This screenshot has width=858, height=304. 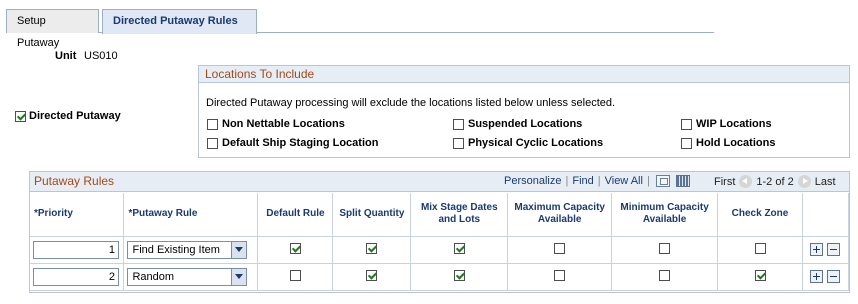 What do you see at coordinates (187, 276) in the screenshot?
I see `putaway-rule-select: Random` at bounding box center [187, 276].